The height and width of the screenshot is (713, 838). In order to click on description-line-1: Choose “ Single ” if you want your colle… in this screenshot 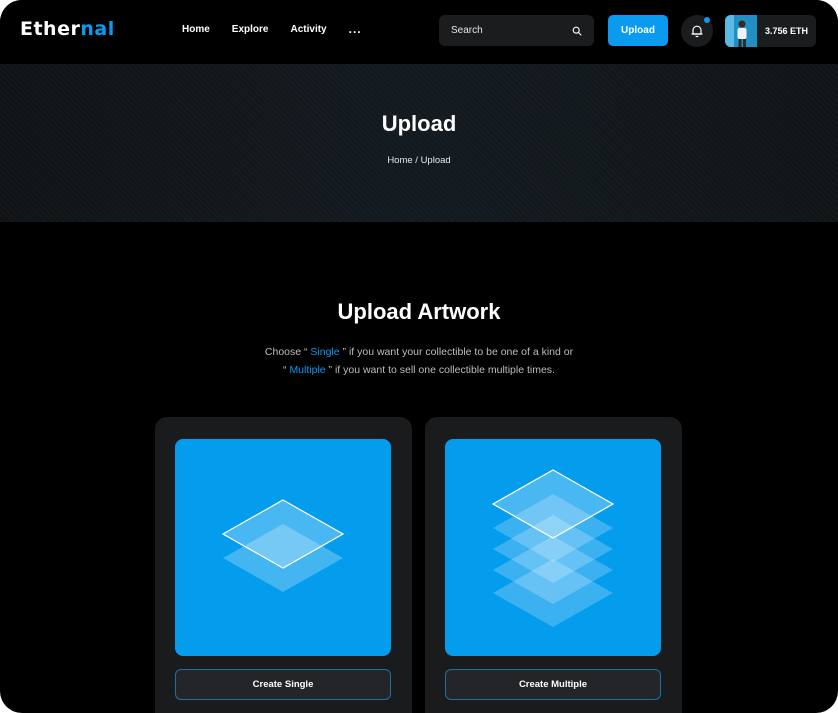, I will do `click(419, 352)`.